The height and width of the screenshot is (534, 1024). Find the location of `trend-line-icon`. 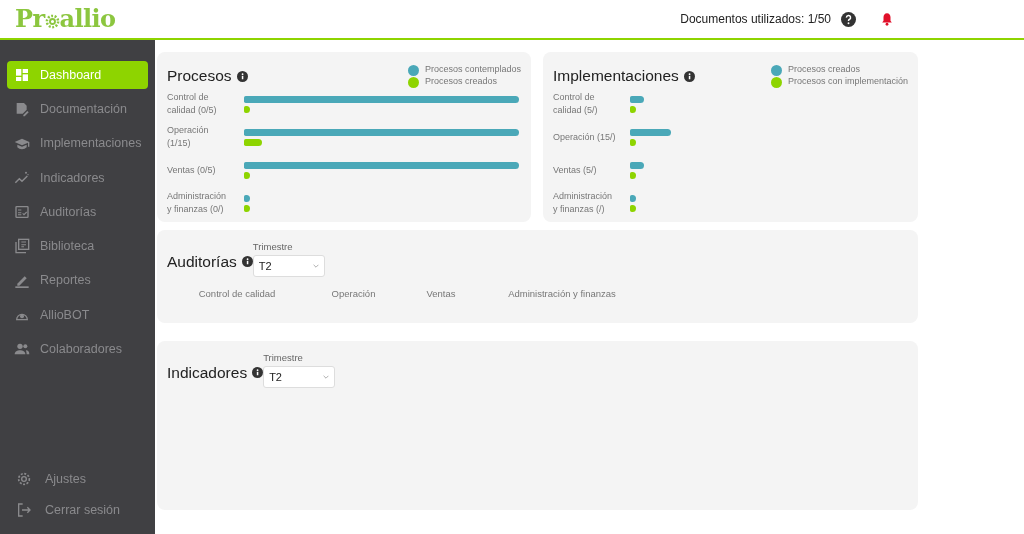

trend-line-icon is located at coordinates (22, 177).